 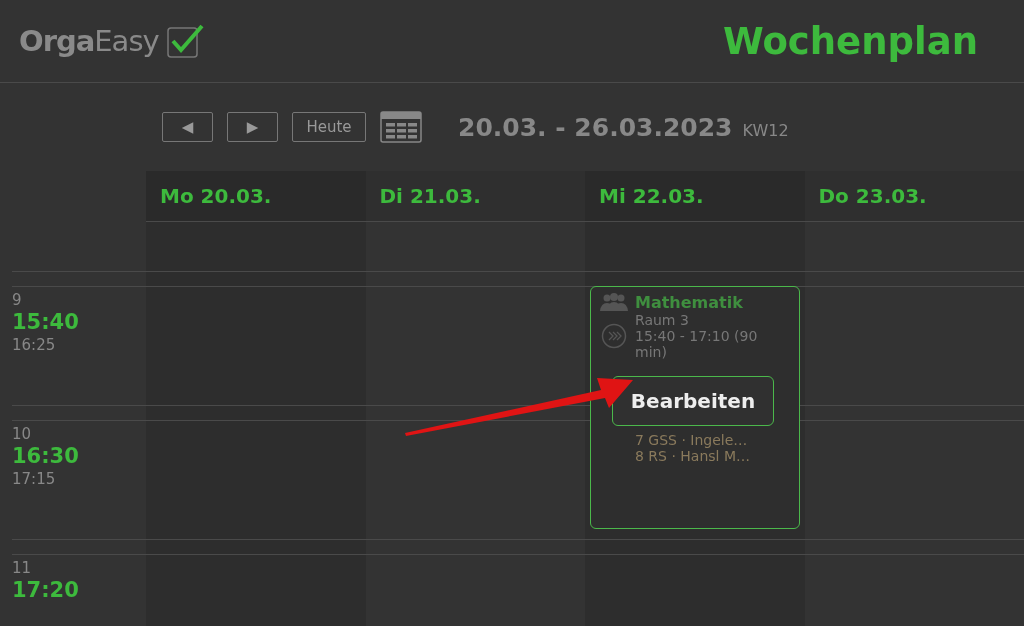 What do you see at coordinates (872, 196) in the screenshot?
I see `day-header: Do 23.03.` at bounding box center [872, 196].